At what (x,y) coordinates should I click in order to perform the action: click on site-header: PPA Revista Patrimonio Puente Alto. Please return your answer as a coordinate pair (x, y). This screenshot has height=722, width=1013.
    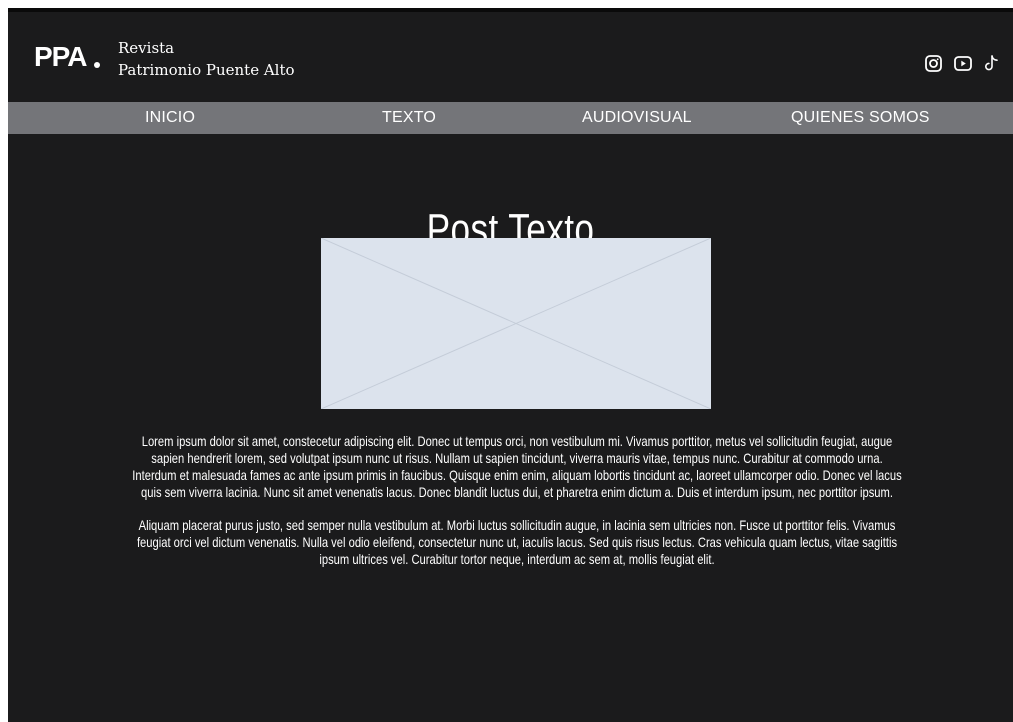
    Looking at the image, I should click on (510, 57).